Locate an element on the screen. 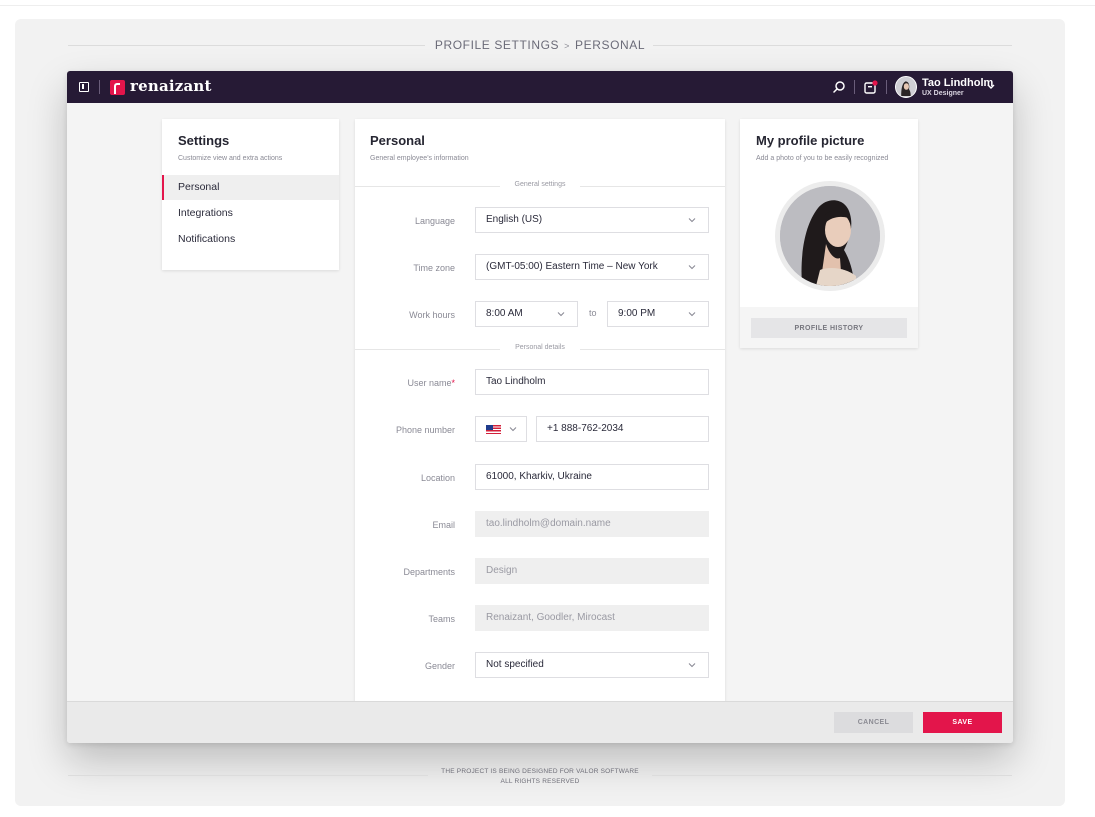 The width and height of the screenshot is (1095, 817). section-general-divider: General settings is located at coordinates (540, 186).